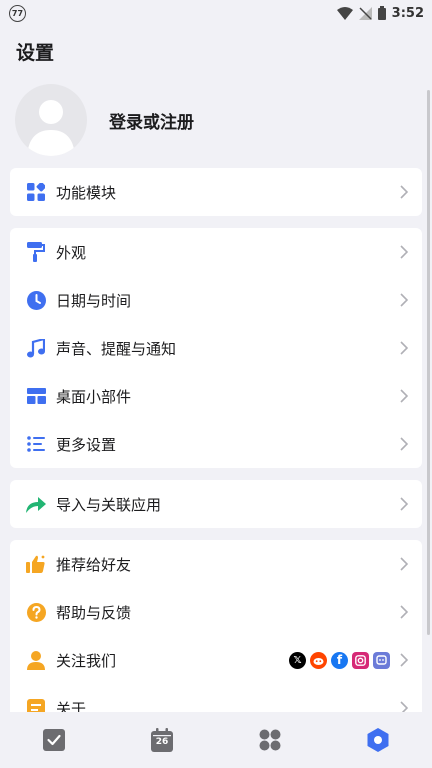 The width and height of the screenshot is (432, 768). Describe the element at coordinates (36, 252) in the screenshot. I see `paint-roller-icon` at that location.